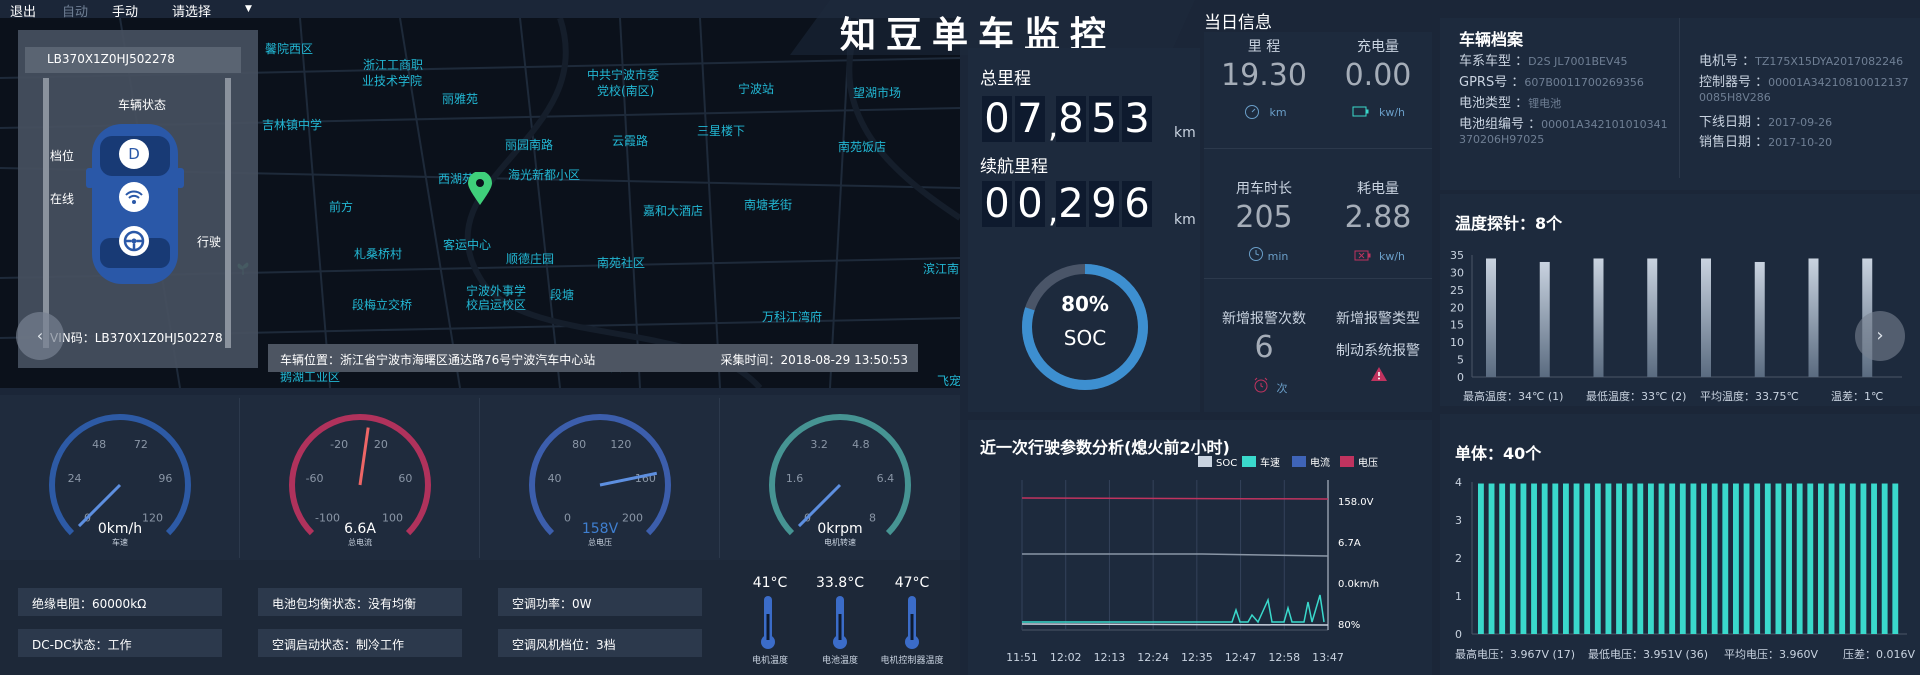 The height and width of the screenshot is (675, 1920). I want to click on soc-label: SOC, so click(1085, 338).